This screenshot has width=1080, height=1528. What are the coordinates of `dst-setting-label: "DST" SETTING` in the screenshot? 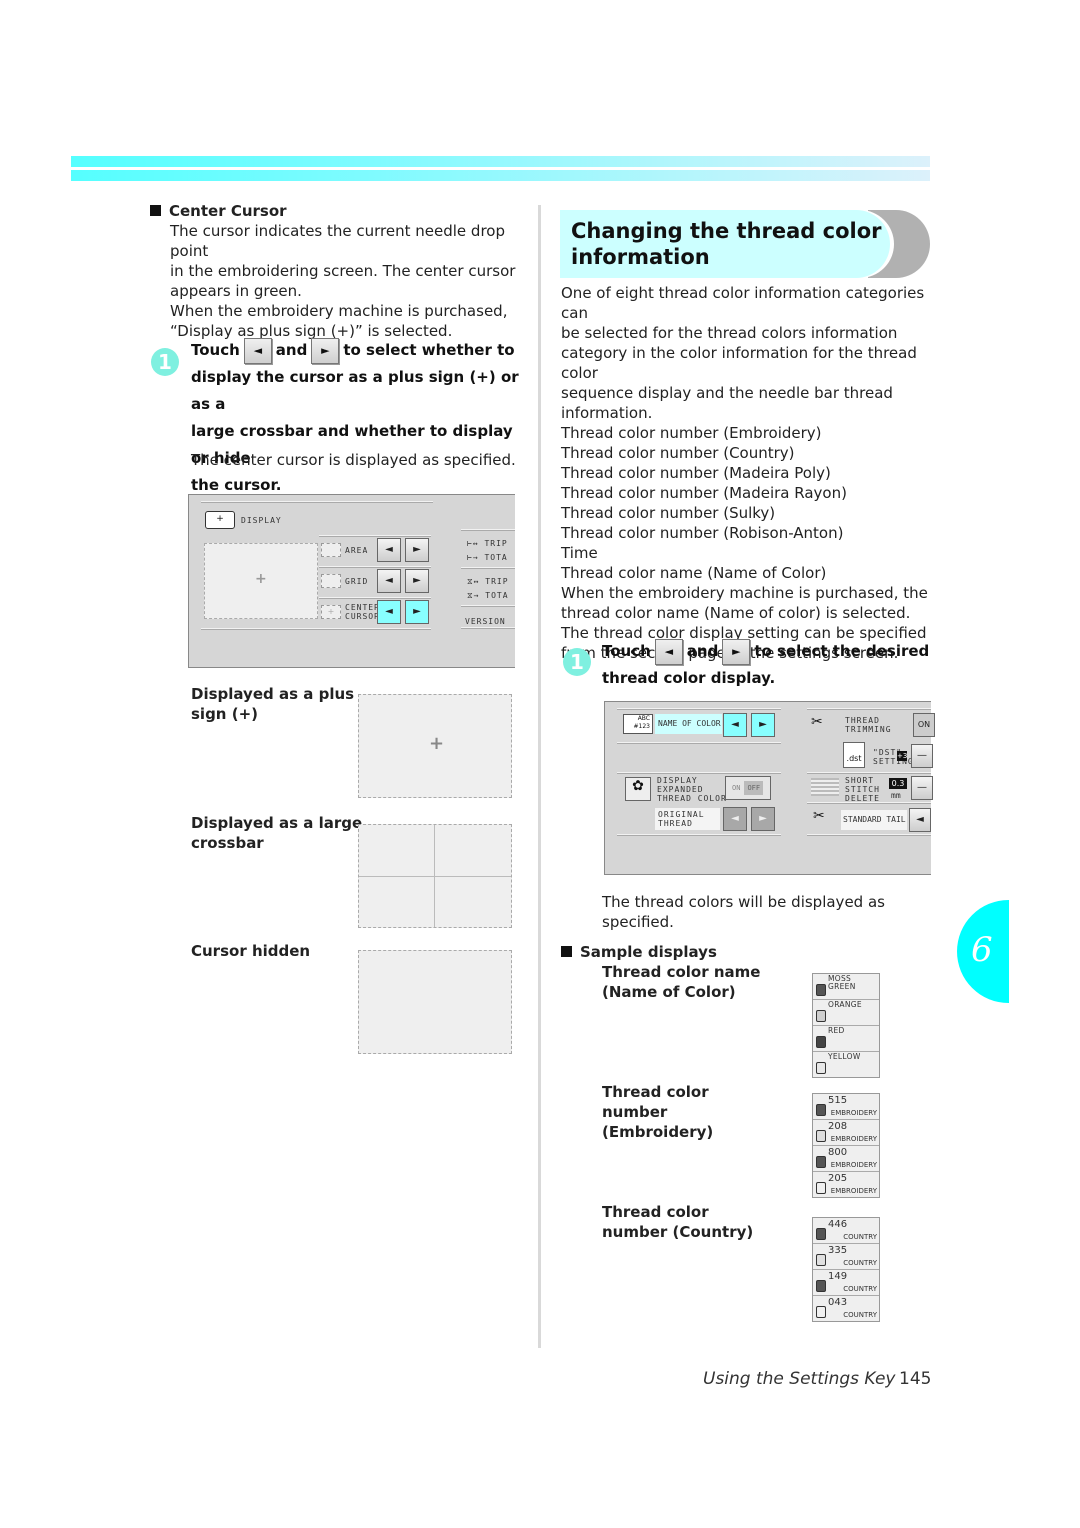 It's located at (893, 757).